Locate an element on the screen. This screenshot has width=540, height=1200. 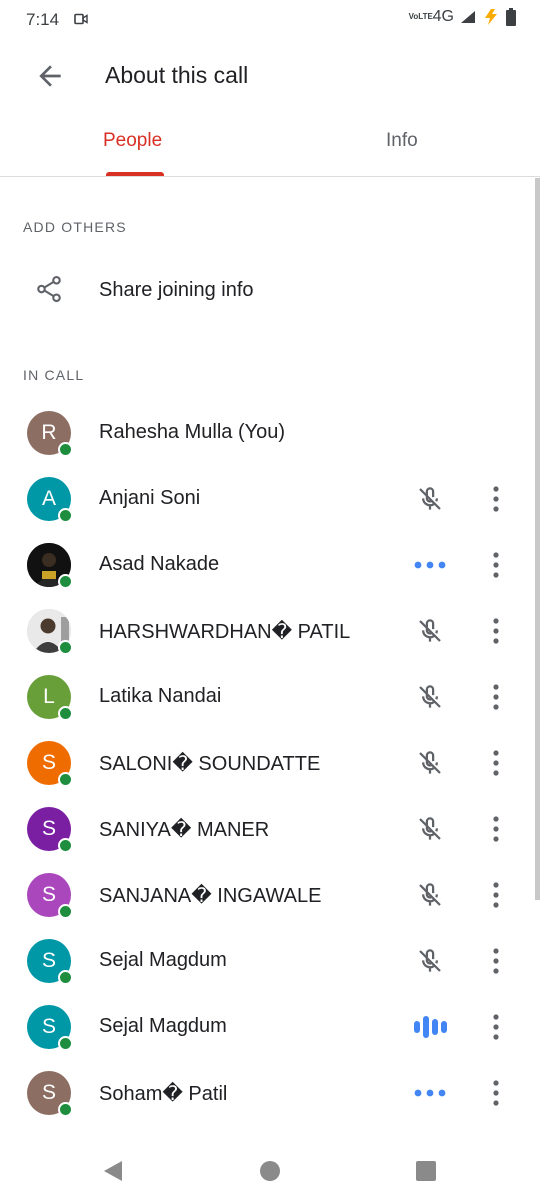
participant-row: S Soham� Patil is located at coordinates (265, 1104).